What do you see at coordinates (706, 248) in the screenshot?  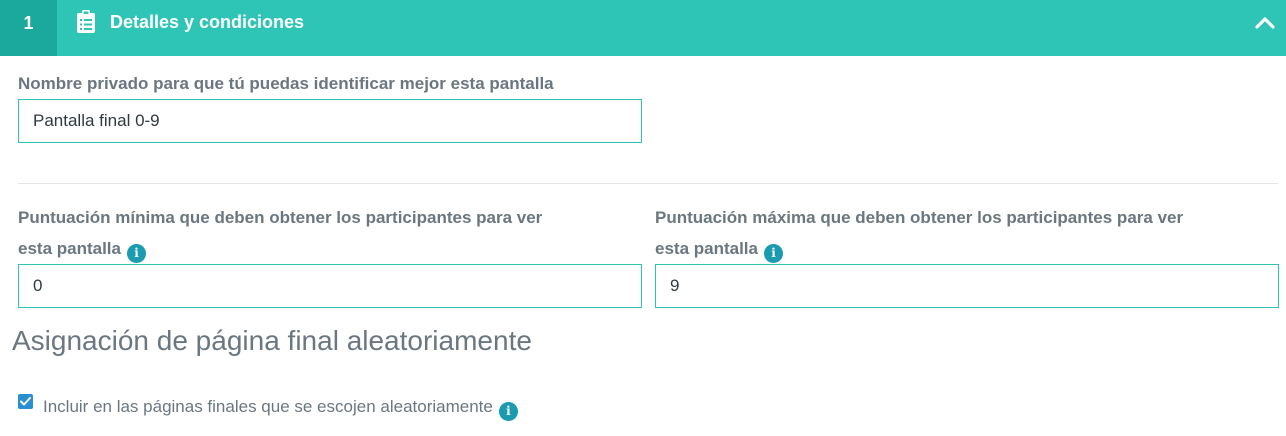 I see `max-score-label-line2: esta pantalla` at bounding box center [706, 248].